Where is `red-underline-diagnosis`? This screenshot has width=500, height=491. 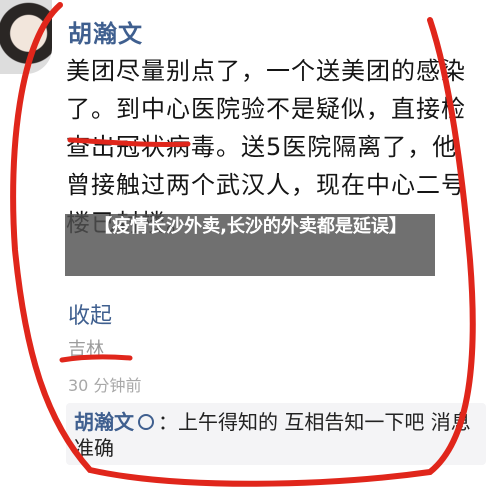
red-underline-diagnosis is located at coordinates (129, 142).